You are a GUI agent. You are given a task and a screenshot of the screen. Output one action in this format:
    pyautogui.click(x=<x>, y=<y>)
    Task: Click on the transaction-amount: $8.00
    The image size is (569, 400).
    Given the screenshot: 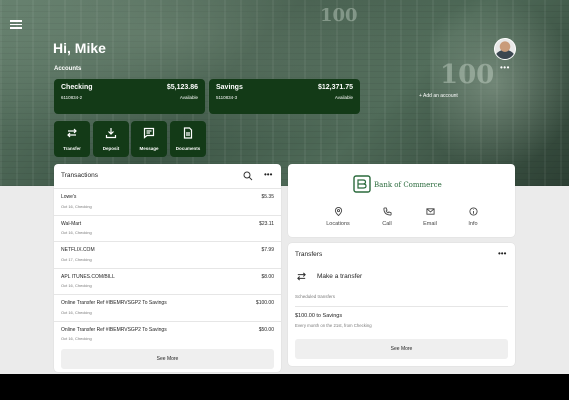 What is the action you would take?
    pyautogui.click(x=267, y=276)
    